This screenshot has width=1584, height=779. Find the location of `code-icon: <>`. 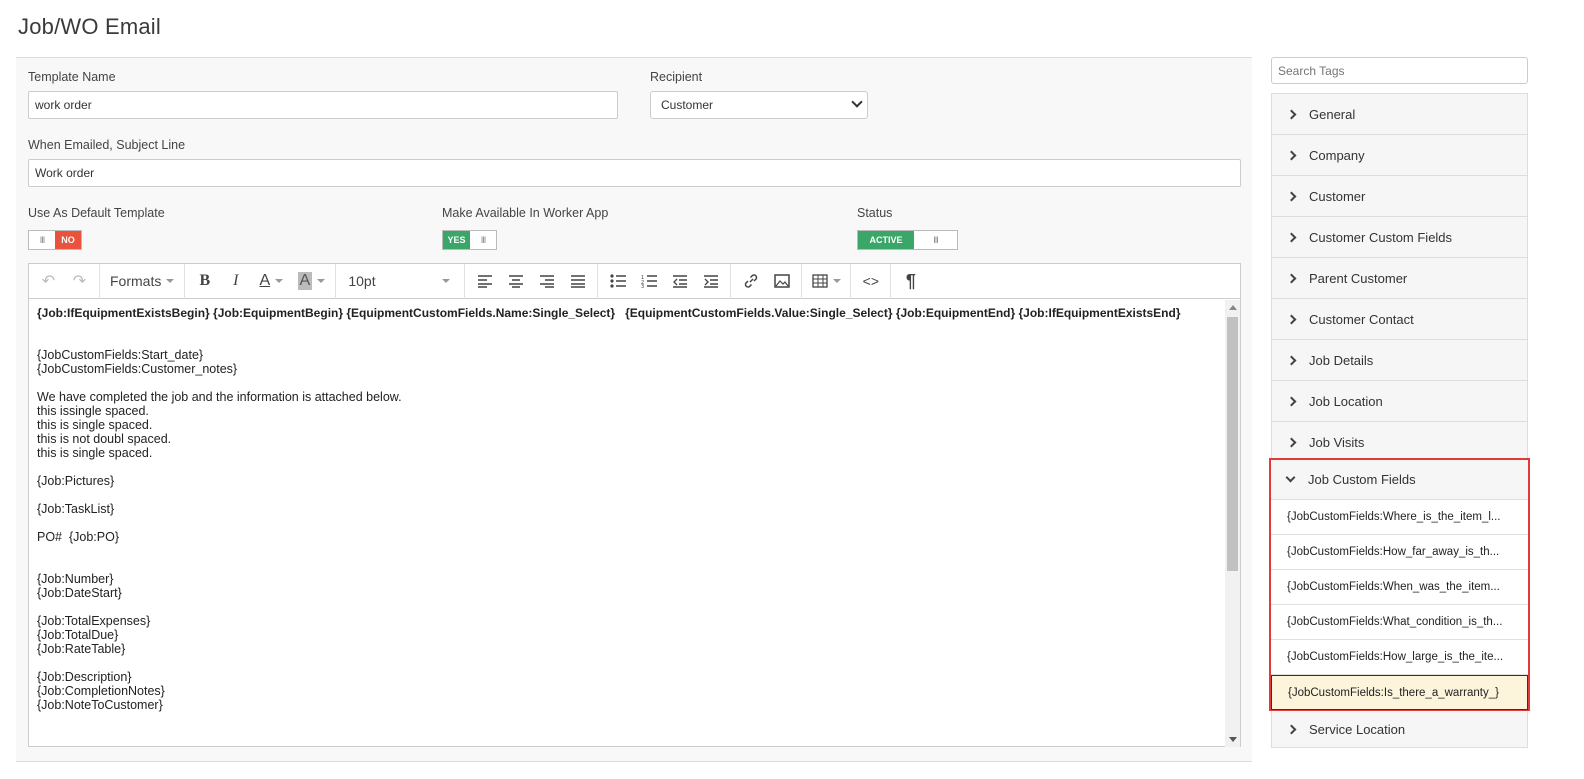

code-icon: <> is located at coordinates (870, 281).